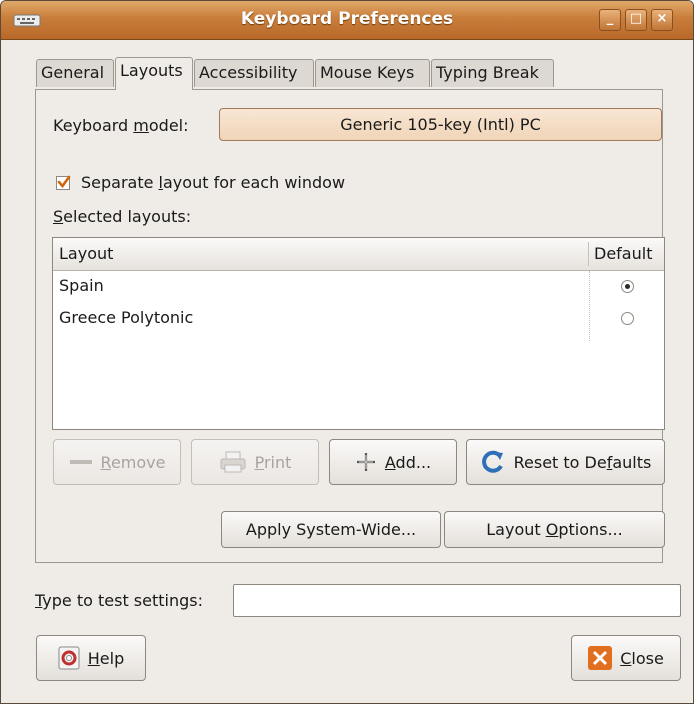 The width and height of the screenshot is (694, 704). I want to click on reset-label: Reset to Defaults, so click(582, 462).